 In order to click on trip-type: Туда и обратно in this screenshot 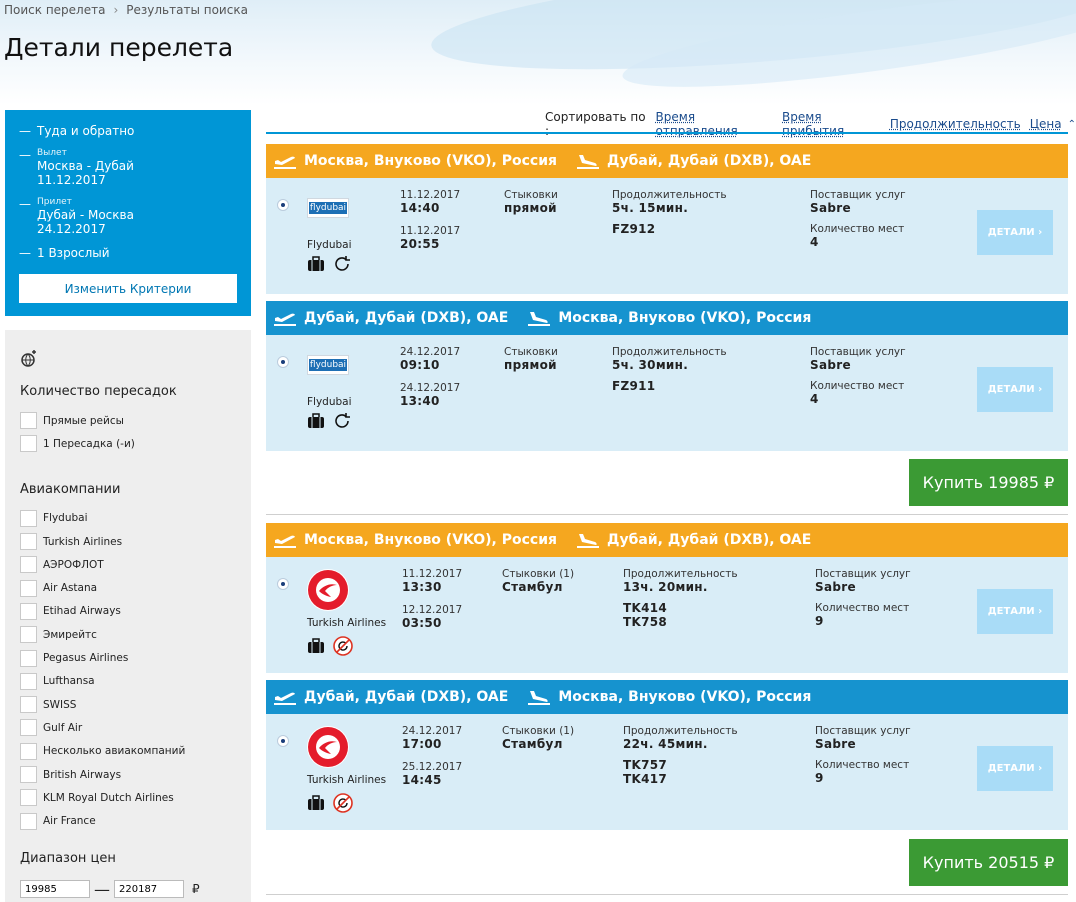, I will do `click(86, 131)`.